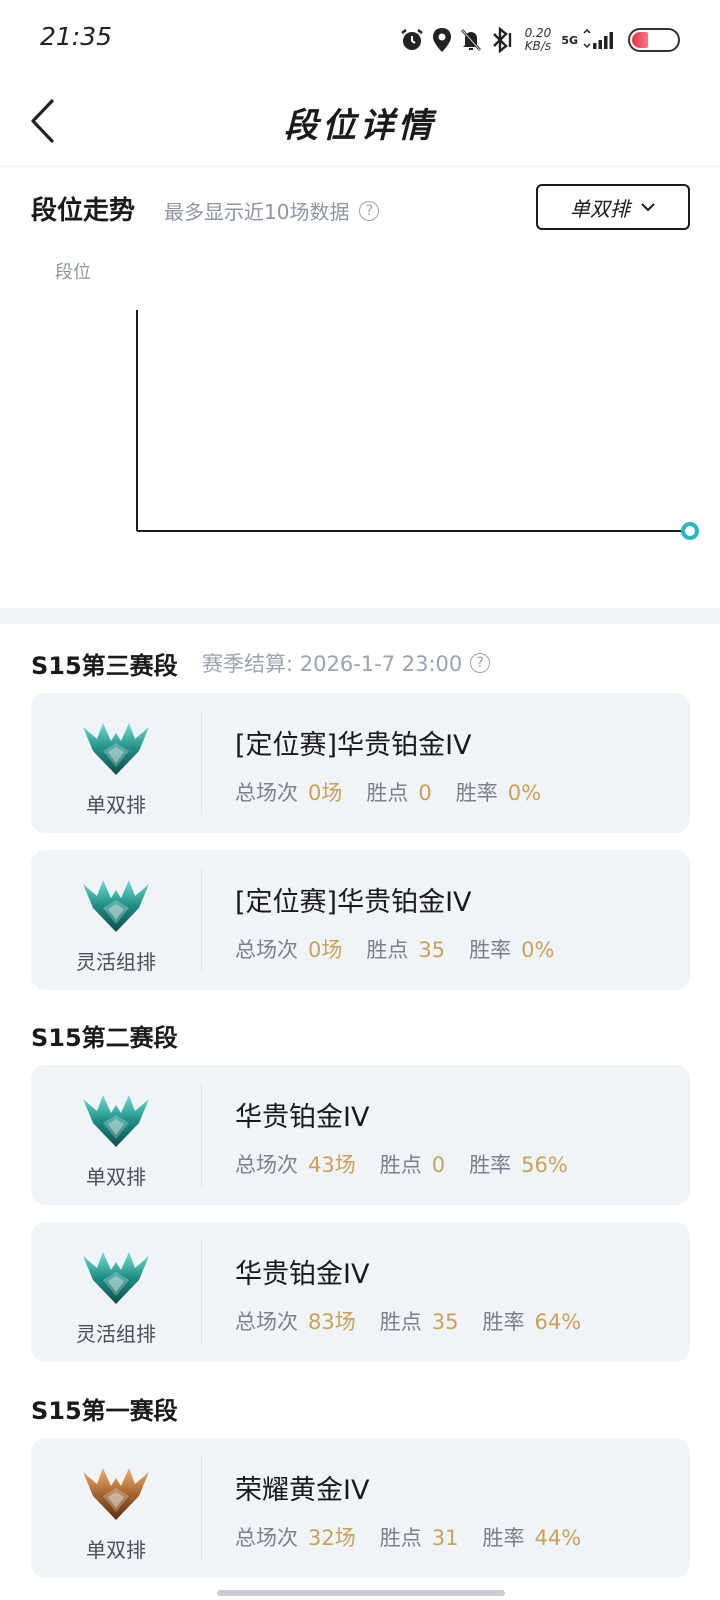  What do you see at coordinates (518, 1164) in the screenshot?
I see `winrate-stat: 胜率 56%` at bounding box center [518, 1164].